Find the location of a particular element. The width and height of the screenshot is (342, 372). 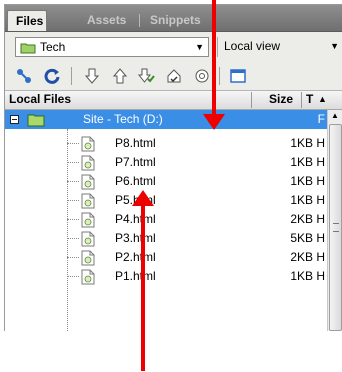

site-selector-row: Tech ▼ Local view ▼ is located at coordinates (173, 47).